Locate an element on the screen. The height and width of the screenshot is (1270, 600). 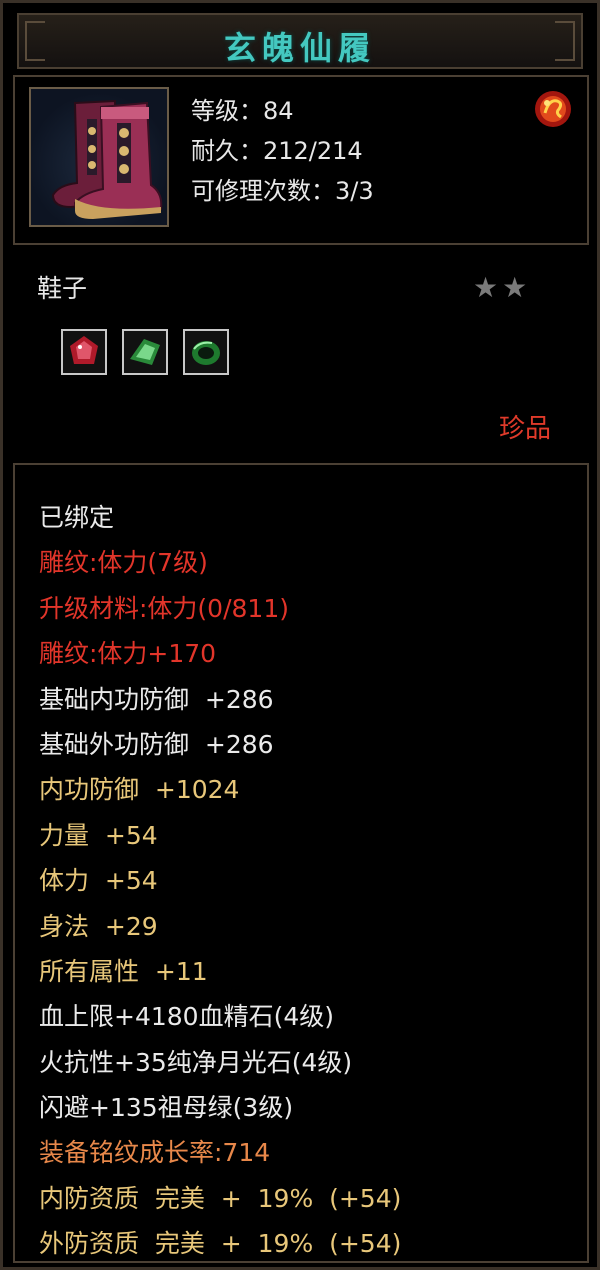
stat-line: 基础内功防御 +286 is located at coordinates (156, 699).